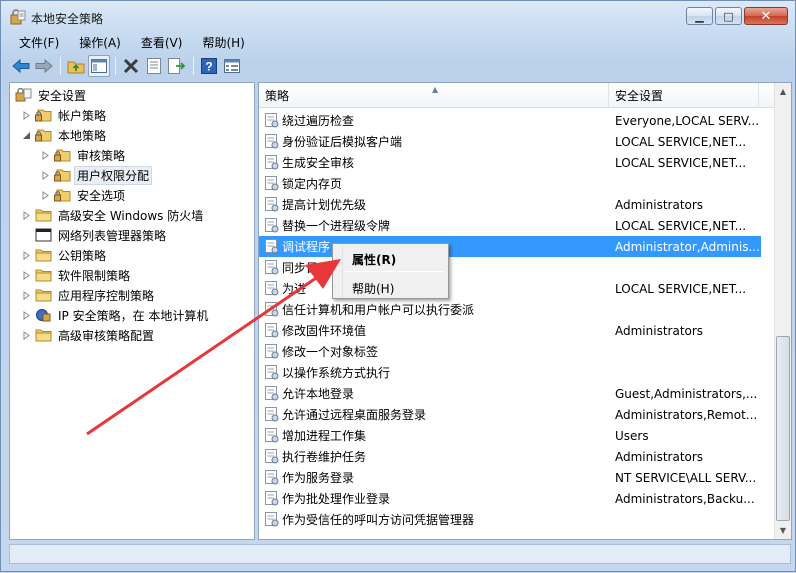 This screenshot has height=573, width=796. I want to click on tree-item: 本地策略, so click(64, 135).